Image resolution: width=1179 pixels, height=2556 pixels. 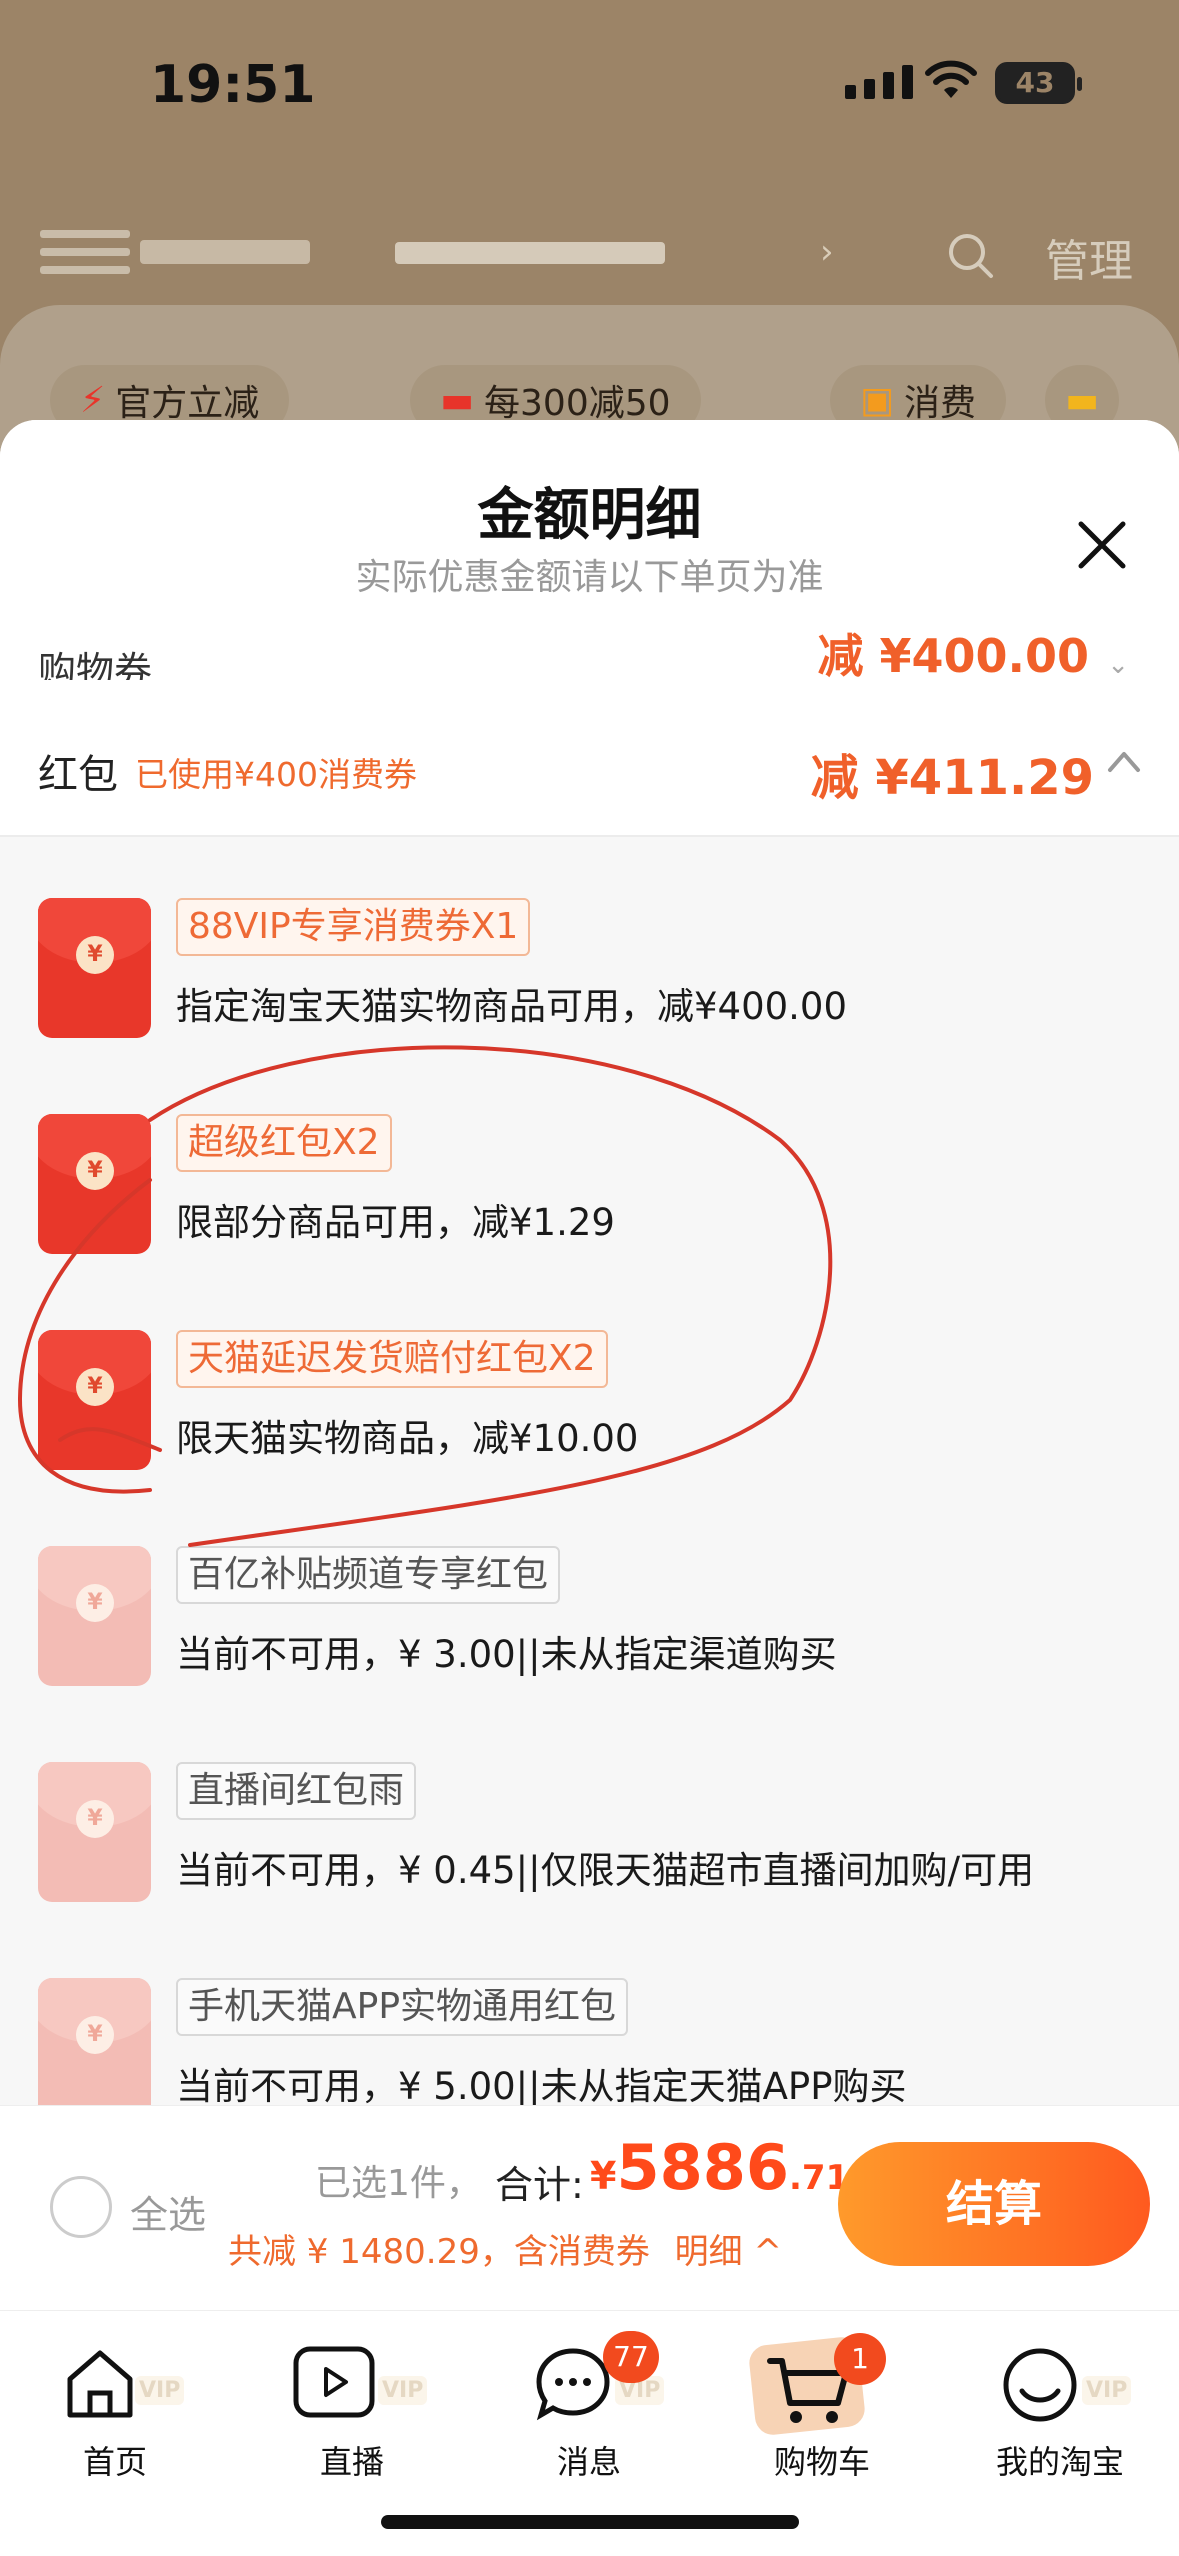 I want to click on list-item: ¥ 直播间红包雨 当前不可用，¥ 0.45||仅限天猫超市直播间加购/可用, so click(x=589, y=1870).